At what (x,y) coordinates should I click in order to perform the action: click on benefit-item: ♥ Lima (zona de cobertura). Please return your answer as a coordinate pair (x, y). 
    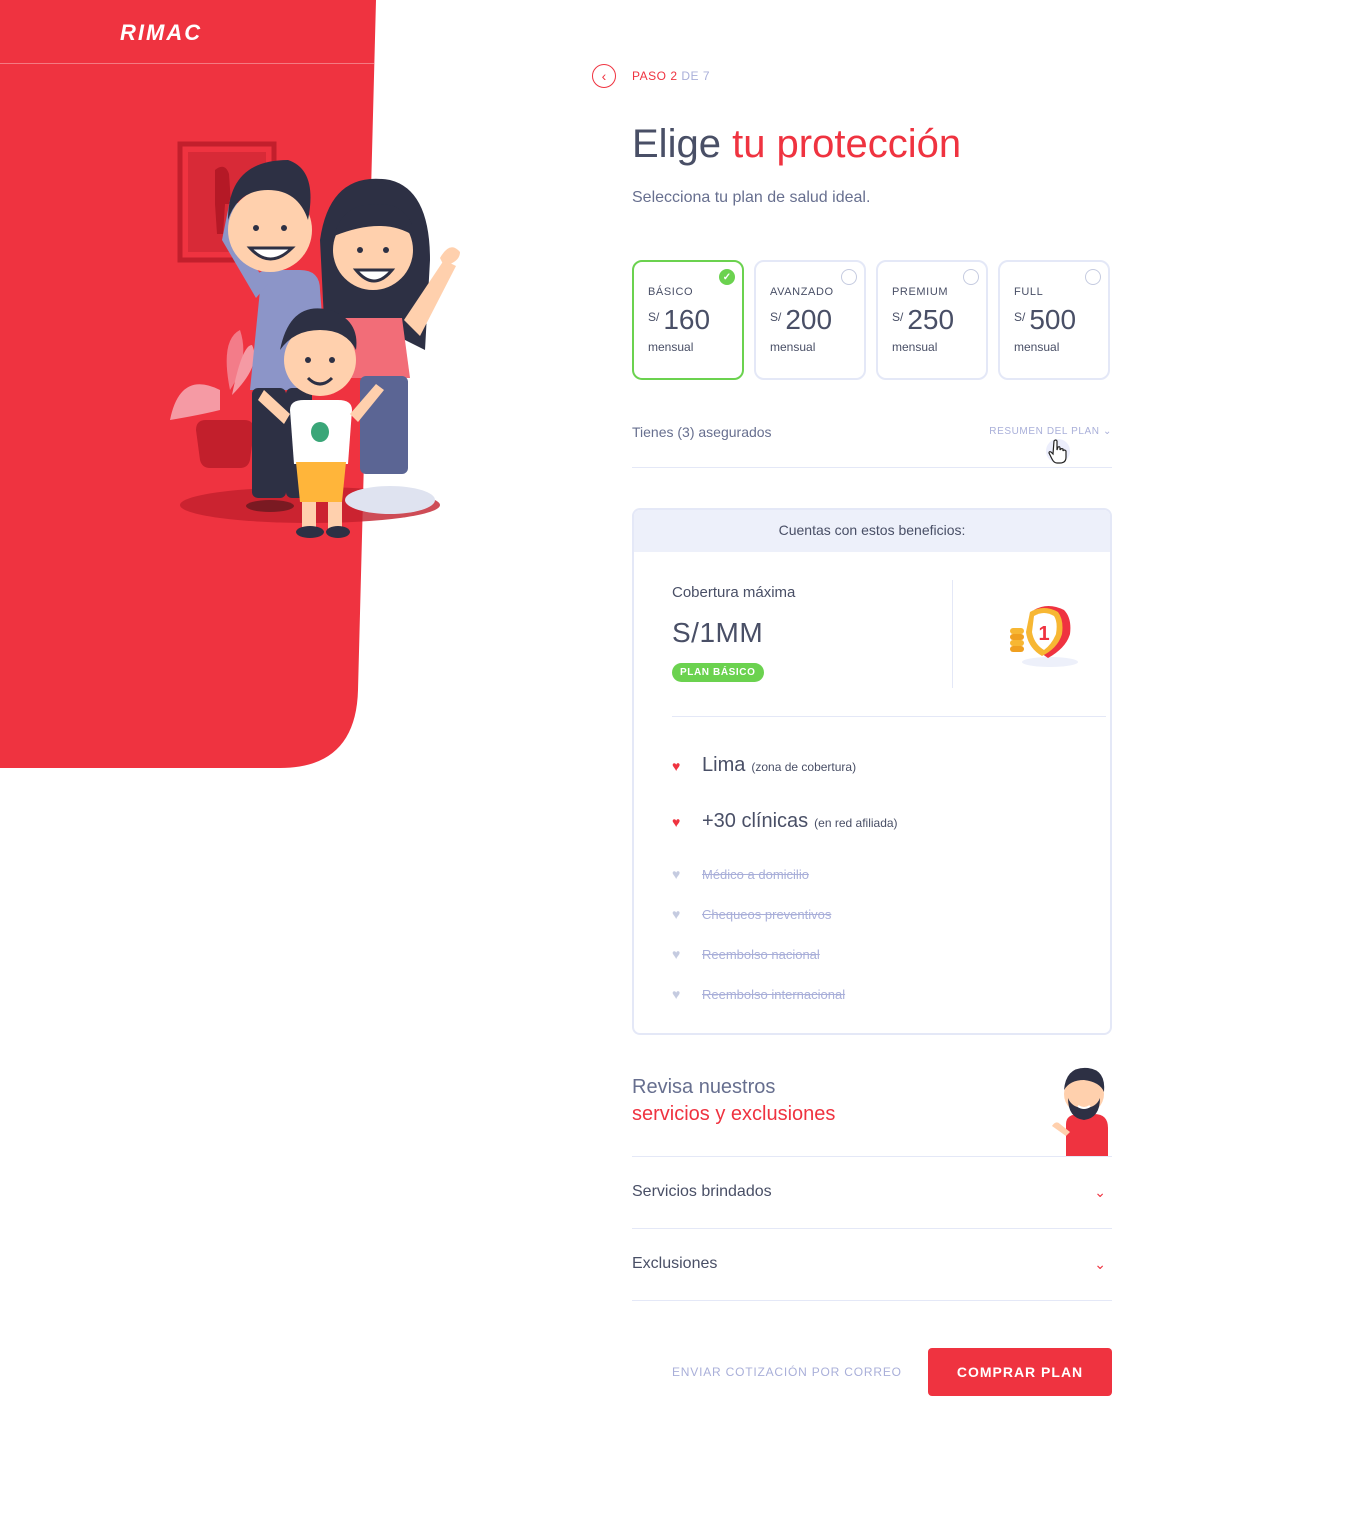
    Looking at the image, I should click on (764, 765).